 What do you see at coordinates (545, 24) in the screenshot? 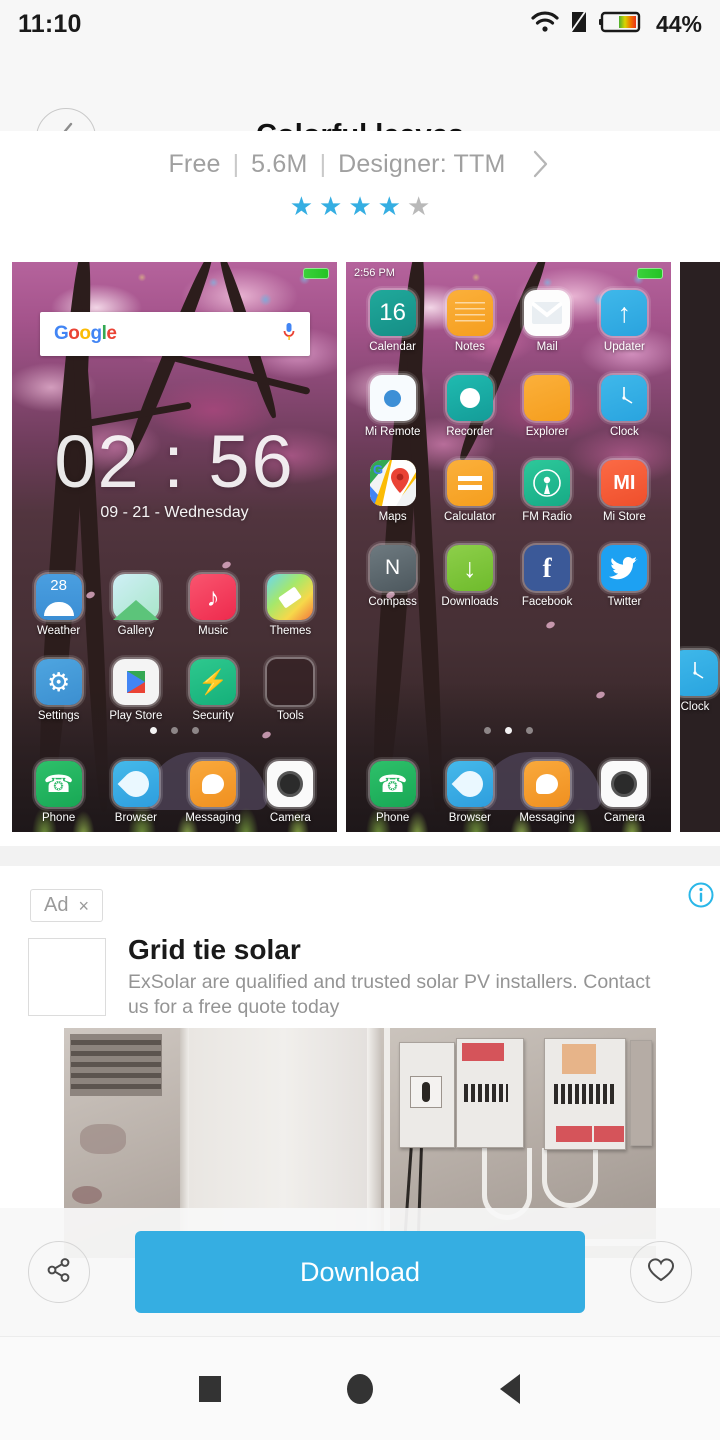
I see `wifi-icon` at bounding box center [545, 24].